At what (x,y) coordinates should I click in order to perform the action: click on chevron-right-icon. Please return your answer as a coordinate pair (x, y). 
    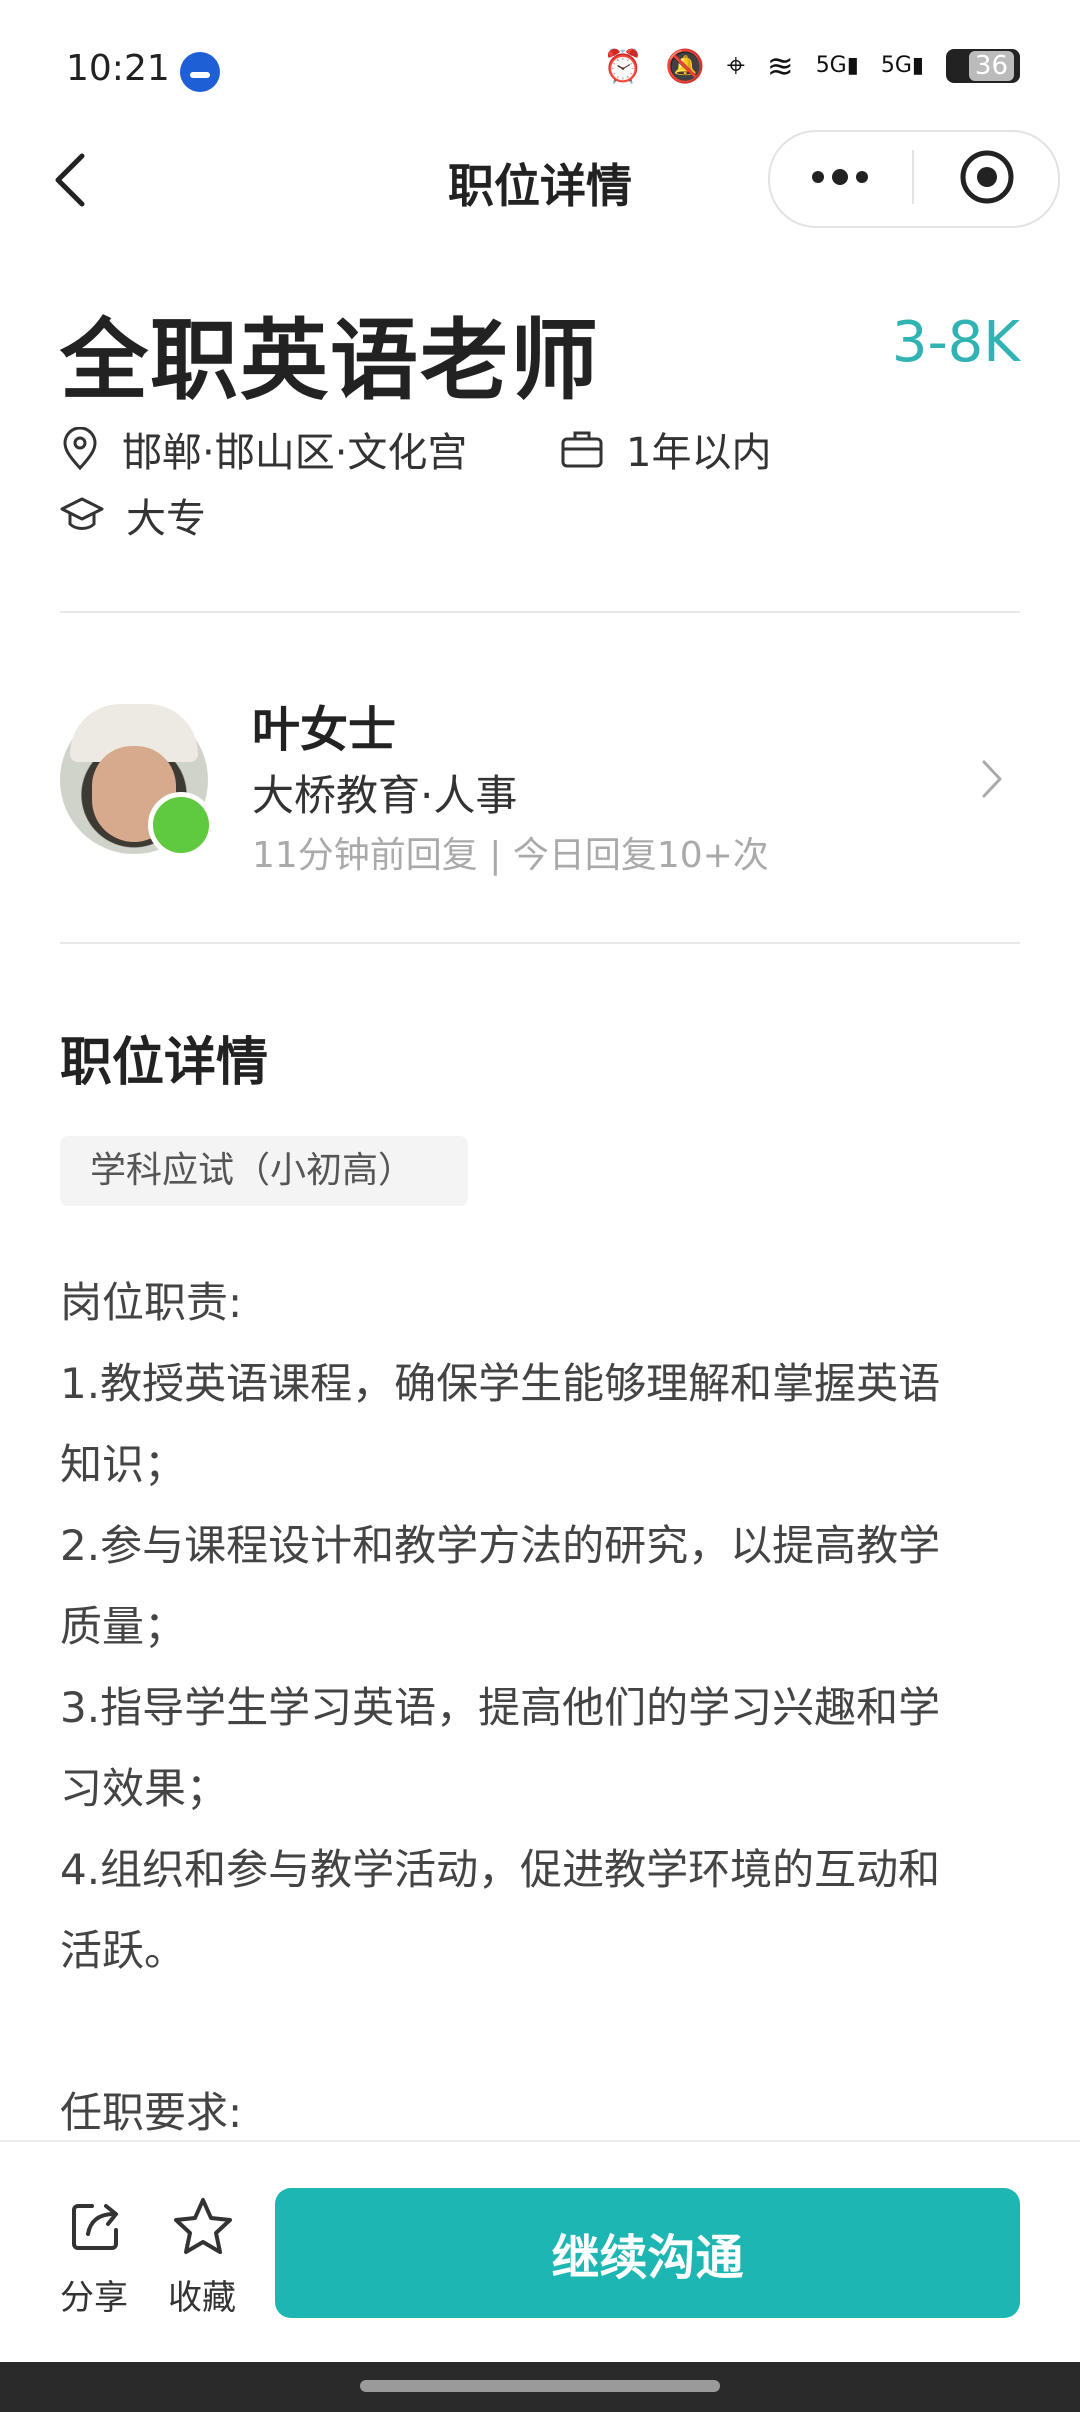
    Looking at the image, I should click on (992, 779).